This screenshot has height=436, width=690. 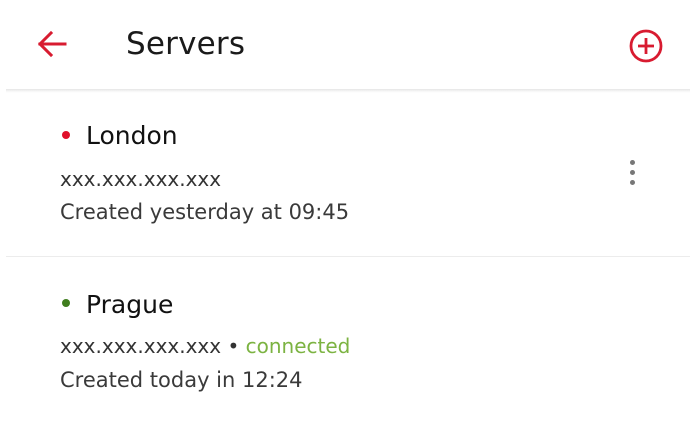 I want to click on plus-circle-icon, so click(x=646, y=46).